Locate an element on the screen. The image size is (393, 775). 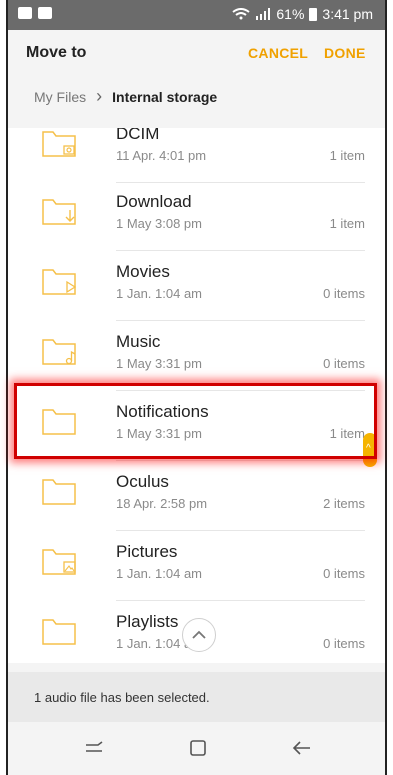
folder-name: Playlists is located at coordinates (147, 621).